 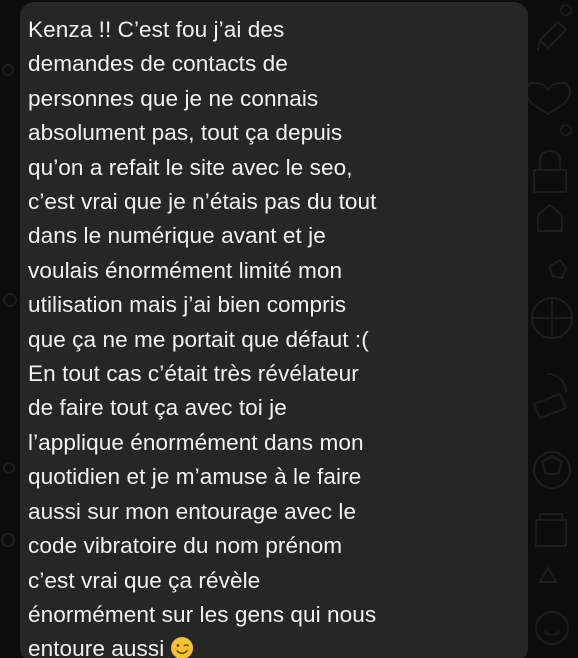 What do you see at coordinates (202, 614) in the screenshot?
I see `message-line: énormément sur les gens qui nous` at bounding box center [202, 614].